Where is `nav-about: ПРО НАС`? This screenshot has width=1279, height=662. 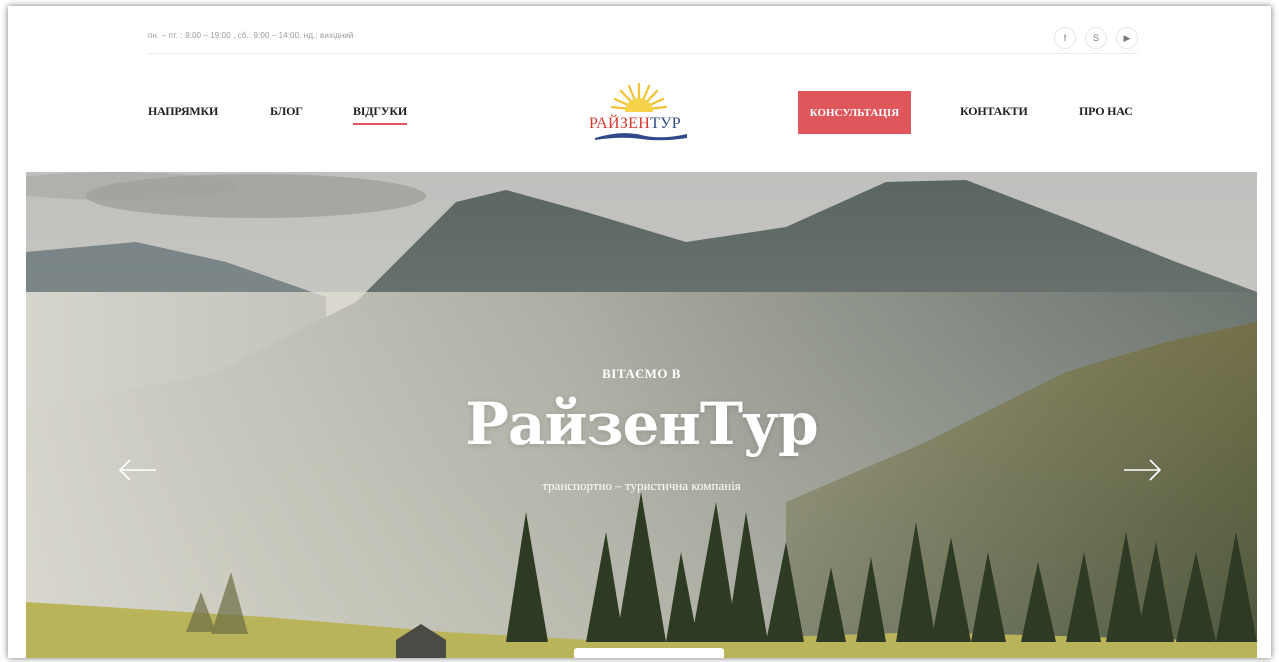
nav-about: ПРО НАС is located at coordinates (1106, 111).